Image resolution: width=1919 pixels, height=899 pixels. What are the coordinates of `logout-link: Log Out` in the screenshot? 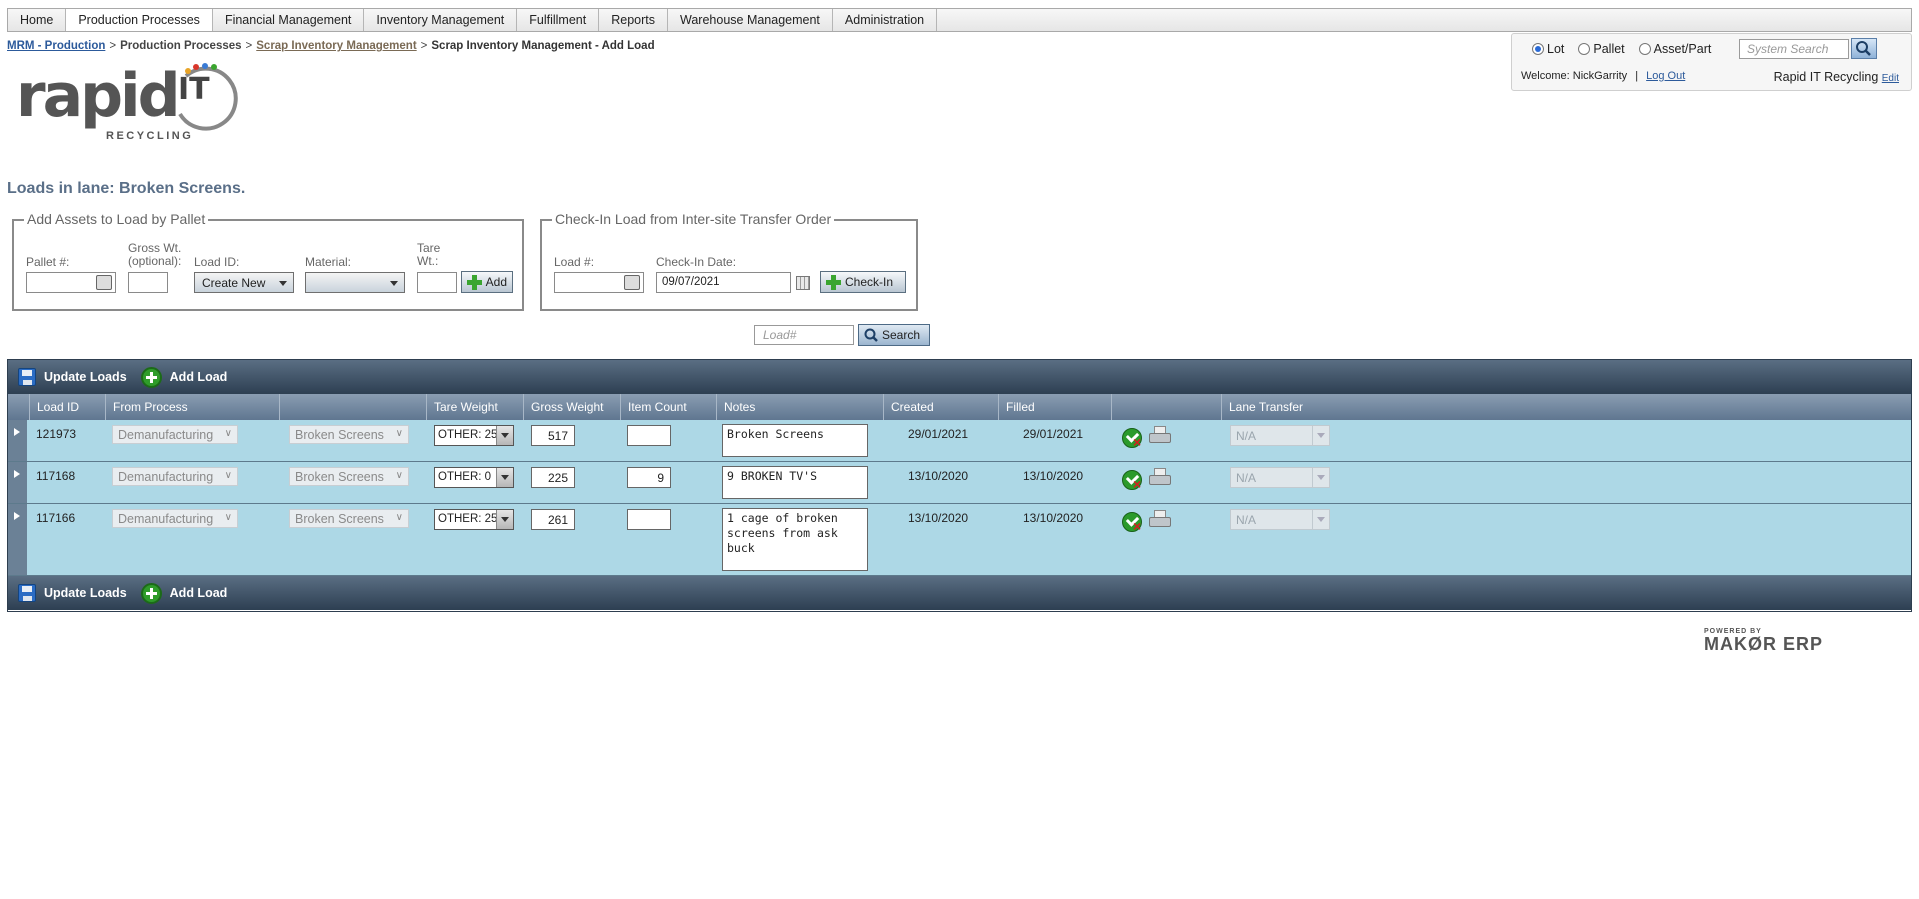 It's located at (1665, 76).